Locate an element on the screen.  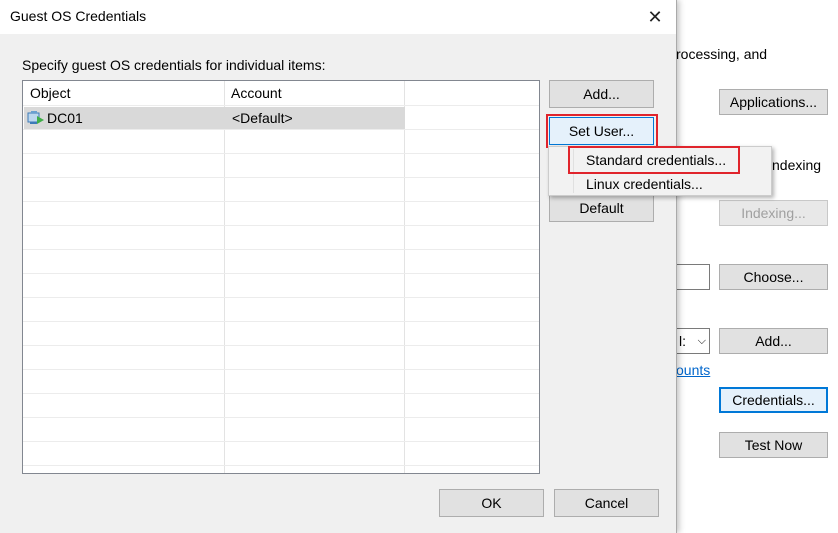
column-header-account: Account is located at coordinates (314, 93).